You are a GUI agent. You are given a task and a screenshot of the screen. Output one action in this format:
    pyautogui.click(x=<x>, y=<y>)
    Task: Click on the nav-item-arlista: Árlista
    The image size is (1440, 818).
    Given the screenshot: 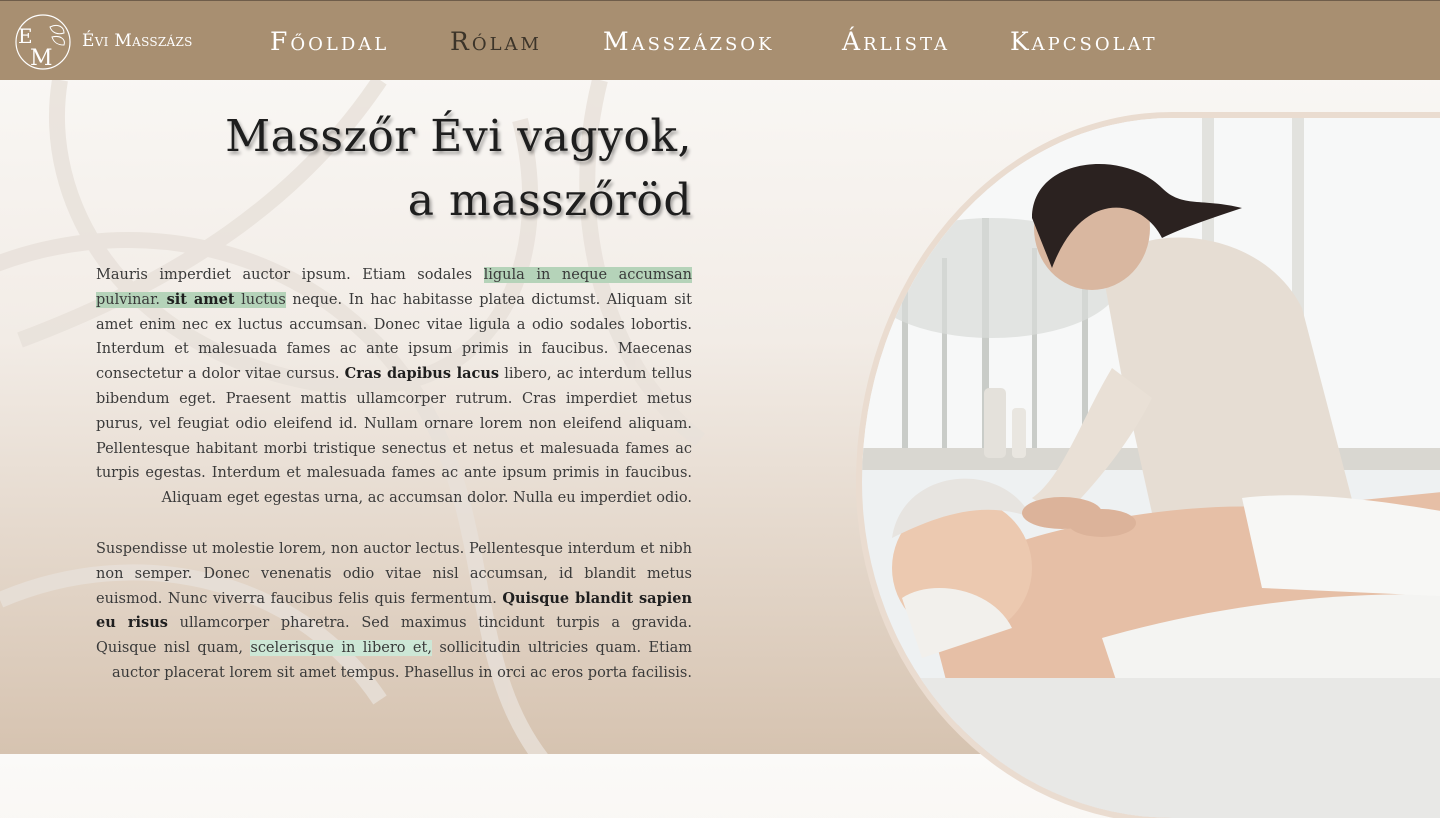 What is the action you would take?
    pyautogui.click(x=896, y=41)
    